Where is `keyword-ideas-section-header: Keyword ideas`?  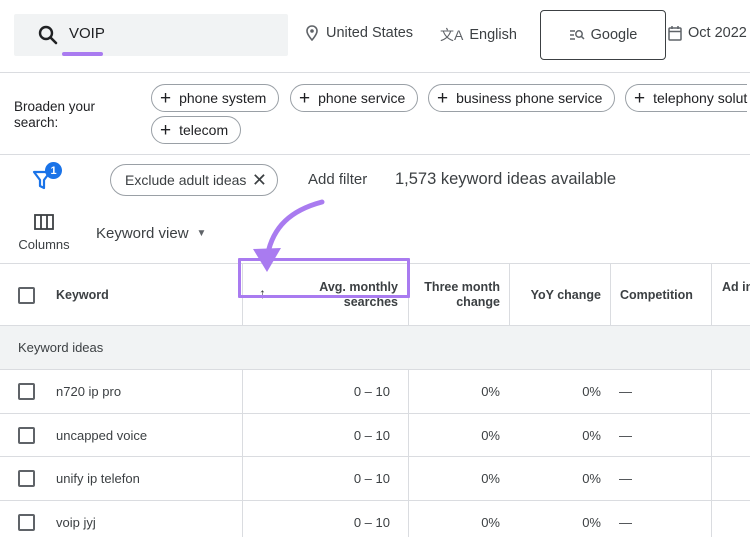
keyword-ideas-section-header: Keyword ideas is located at coordinates (375, 348).